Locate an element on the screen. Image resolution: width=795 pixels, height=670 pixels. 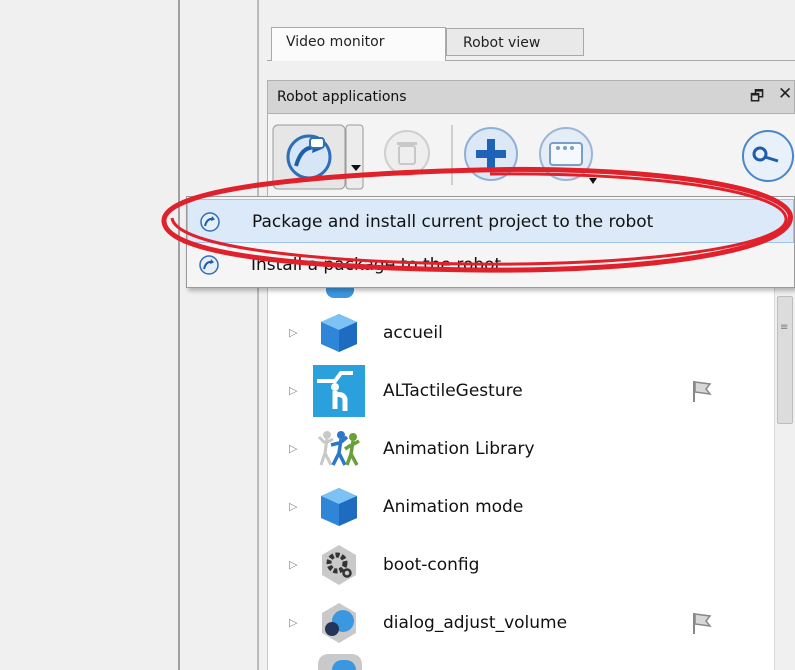
splitter-left is located at coordinates (179, 335).